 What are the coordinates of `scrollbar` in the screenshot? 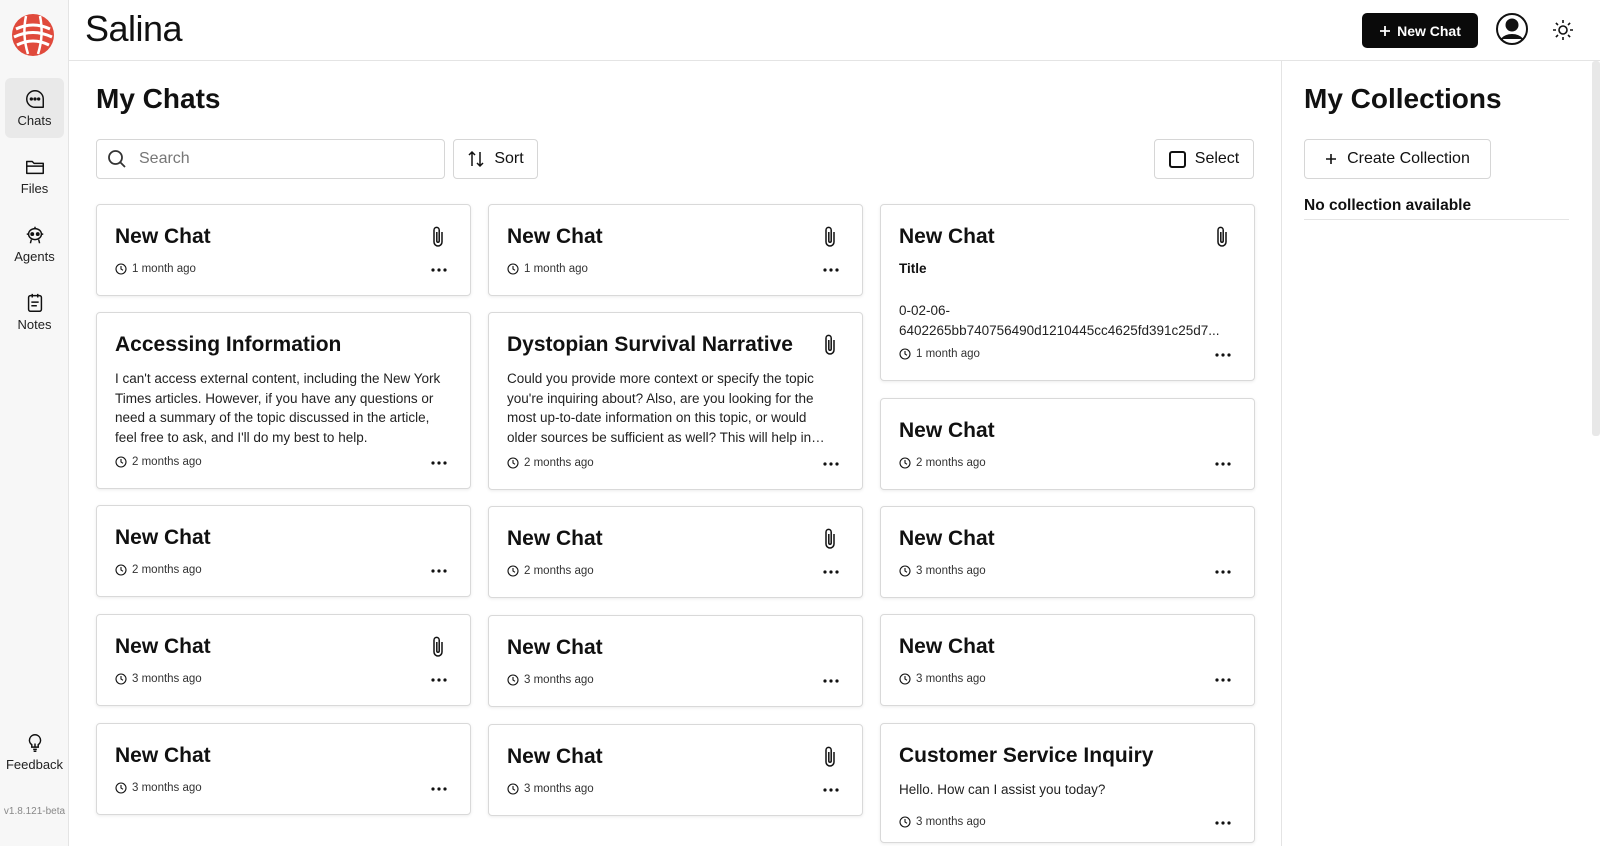 It's located at (1596, 248).